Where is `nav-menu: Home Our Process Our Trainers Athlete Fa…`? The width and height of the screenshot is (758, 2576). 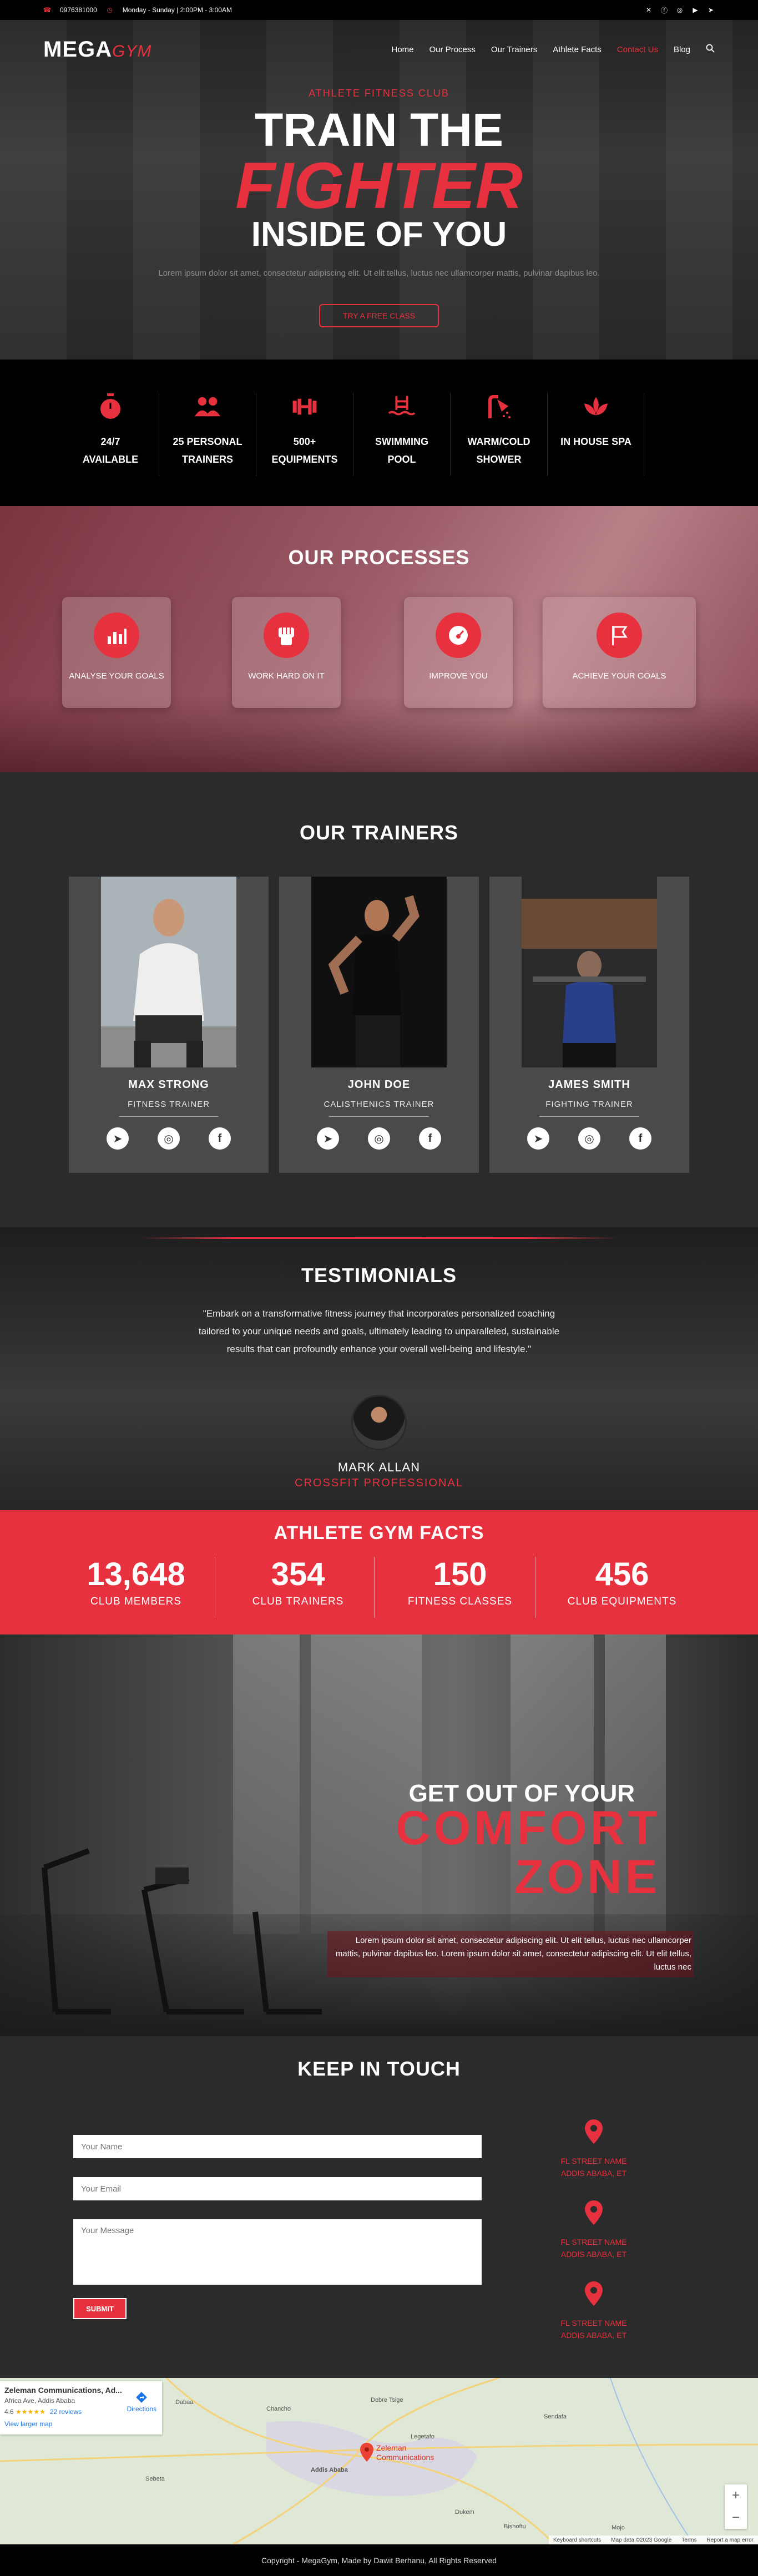
nav-menu: Home Our Process Our Trainers Athlete Fa… is located at coordinates (553, 49).